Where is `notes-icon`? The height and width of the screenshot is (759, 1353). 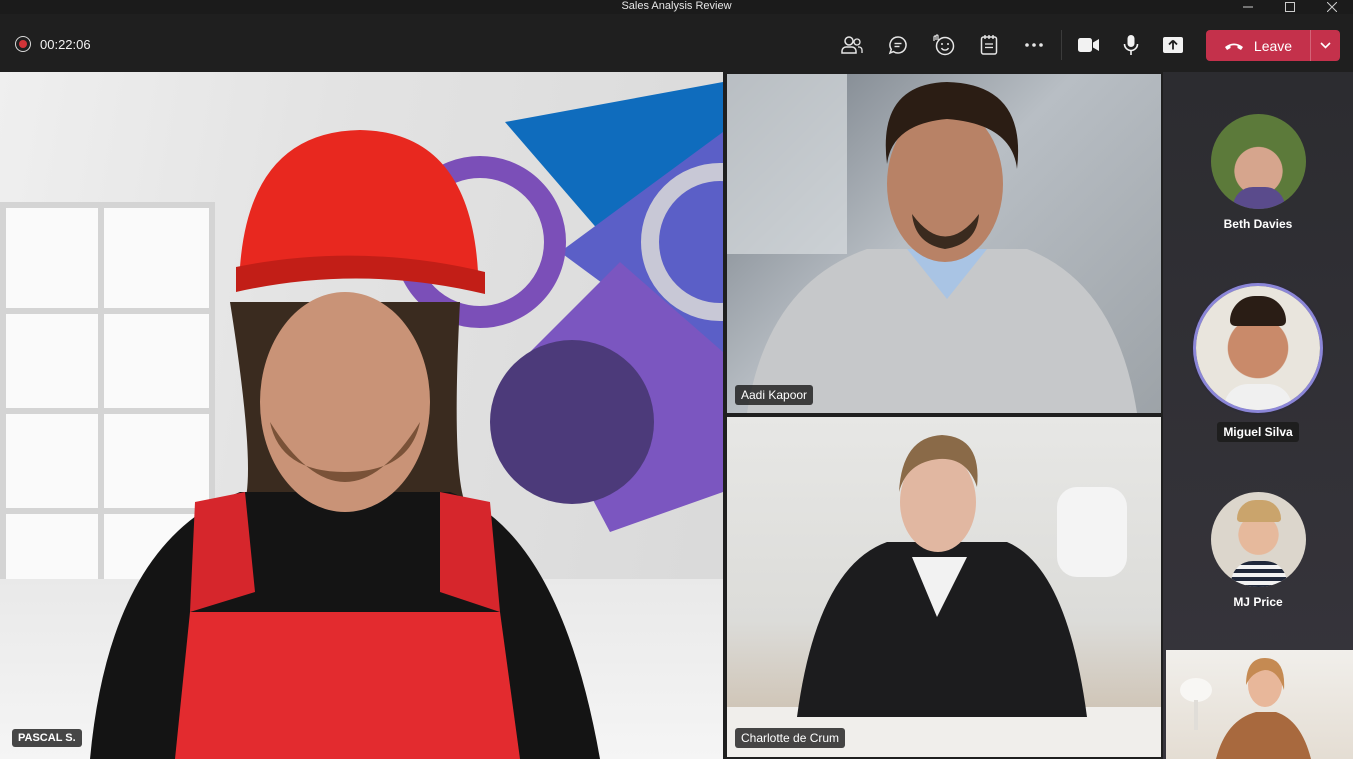
notes-icon is located at coordinates (989, 45).